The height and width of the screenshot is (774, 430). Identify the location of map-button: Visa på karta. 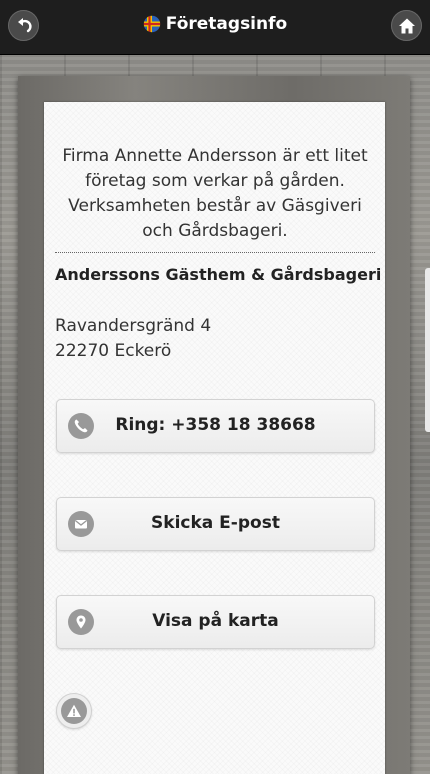
(215, 622).